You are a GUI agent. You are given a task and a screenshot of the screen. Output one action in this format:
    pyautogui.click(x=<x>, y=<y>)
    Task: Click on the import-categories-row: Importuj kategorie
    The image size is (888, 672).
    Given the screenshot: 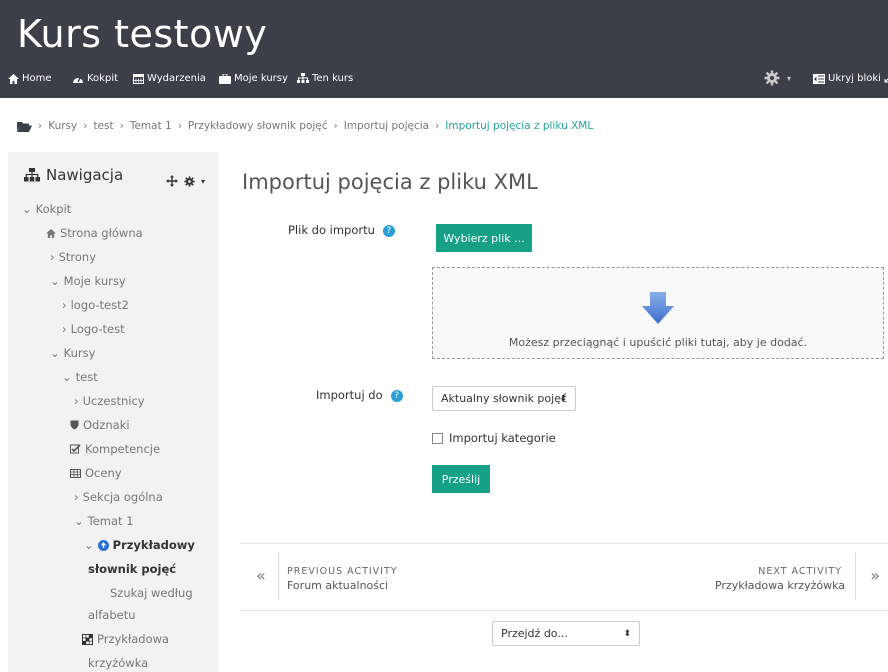 What is the action you would take?
    pyautogui.click(x=494, y=438)
    